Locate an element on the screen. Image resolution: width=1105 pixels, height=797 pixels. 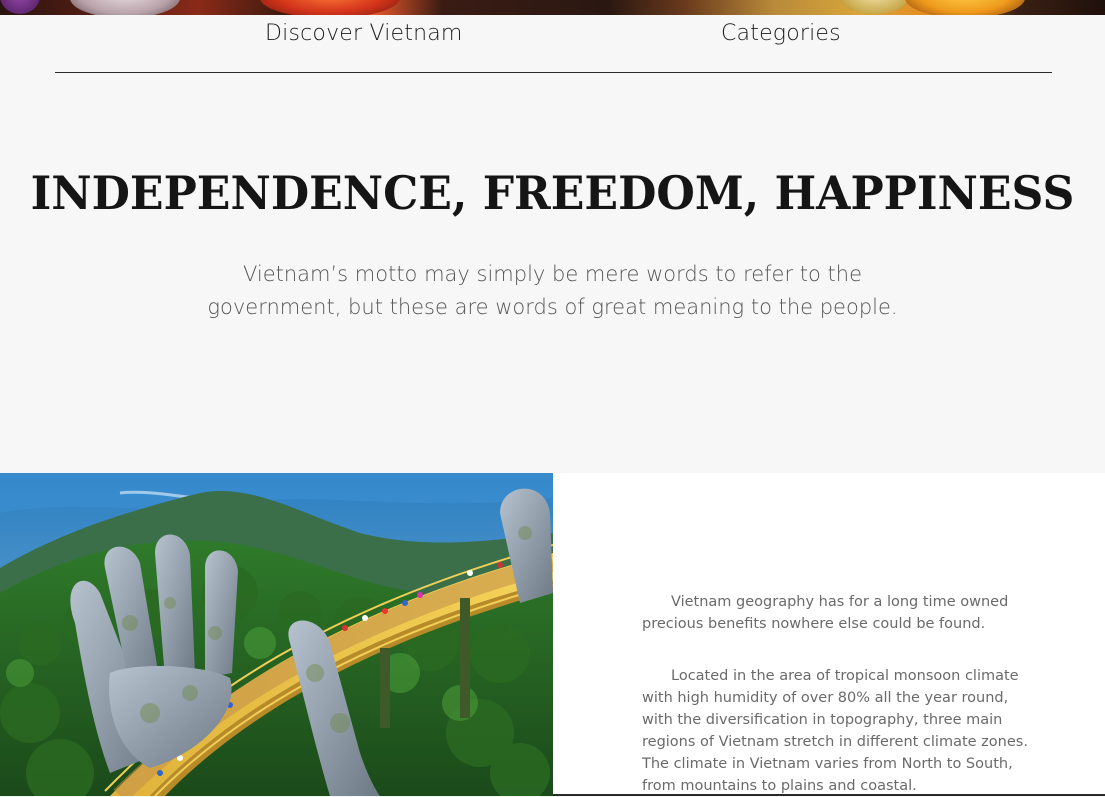
nav-link-categories: Categories is located at coordinates (781, 33).